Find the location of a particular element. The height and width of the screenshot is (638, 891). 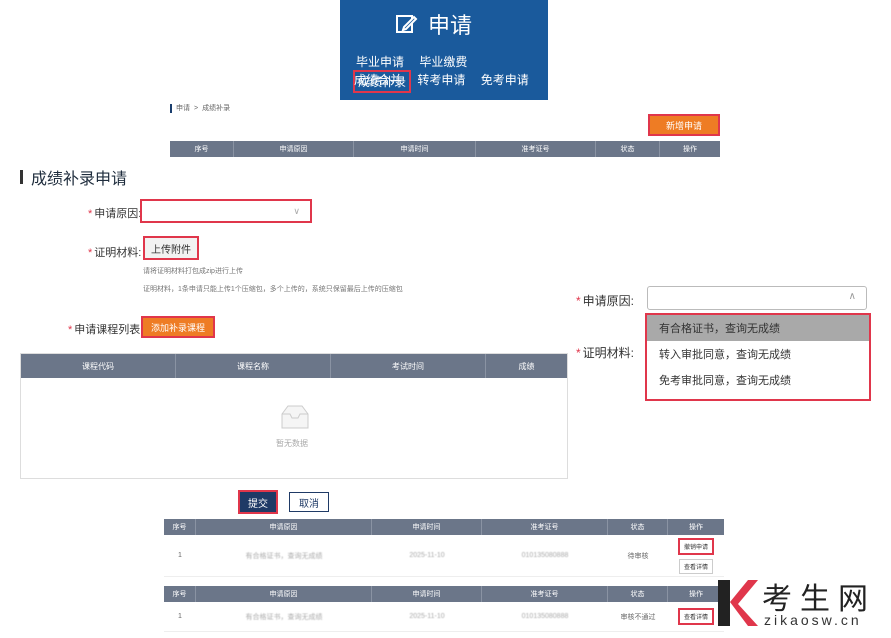

col-reason: 申请原因 is located at coordinates (294, 149).